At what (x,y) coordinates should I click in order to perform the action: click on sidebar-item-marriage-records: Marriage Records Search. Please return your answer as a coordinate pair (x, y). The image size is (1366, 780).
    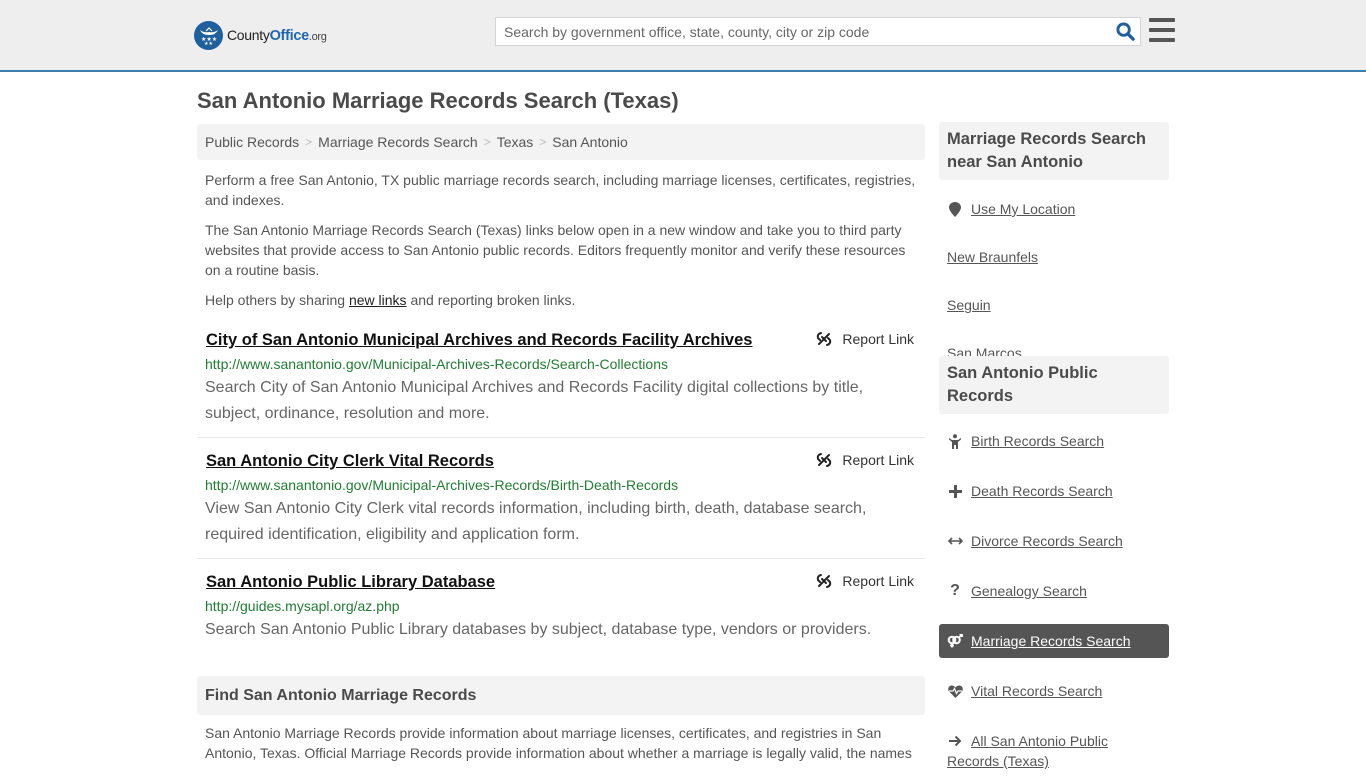
    Looking at the image, I should click on (1054, 641).